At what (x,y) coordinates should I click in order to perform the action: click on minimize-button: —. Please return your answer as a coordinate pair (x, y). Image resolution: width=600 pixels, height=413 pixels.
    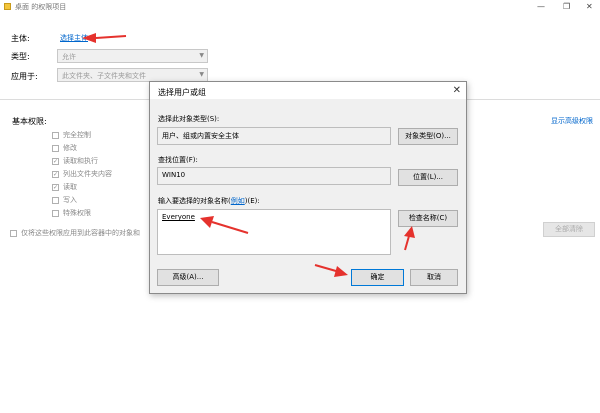
    Looking at the image, I should click on (541, 6).